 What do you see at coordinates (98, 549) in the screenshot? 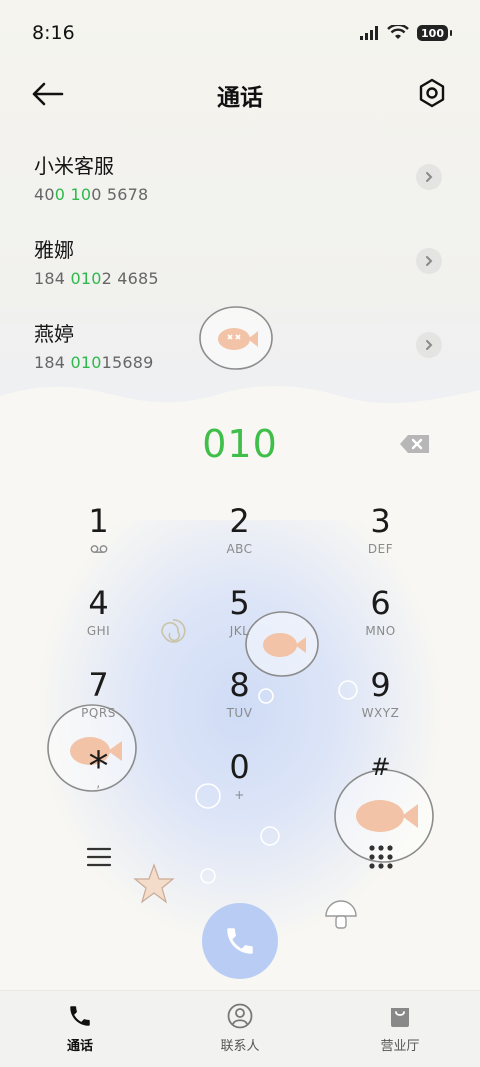
I see `voicemail-icon` at bounding box center [98, 549].